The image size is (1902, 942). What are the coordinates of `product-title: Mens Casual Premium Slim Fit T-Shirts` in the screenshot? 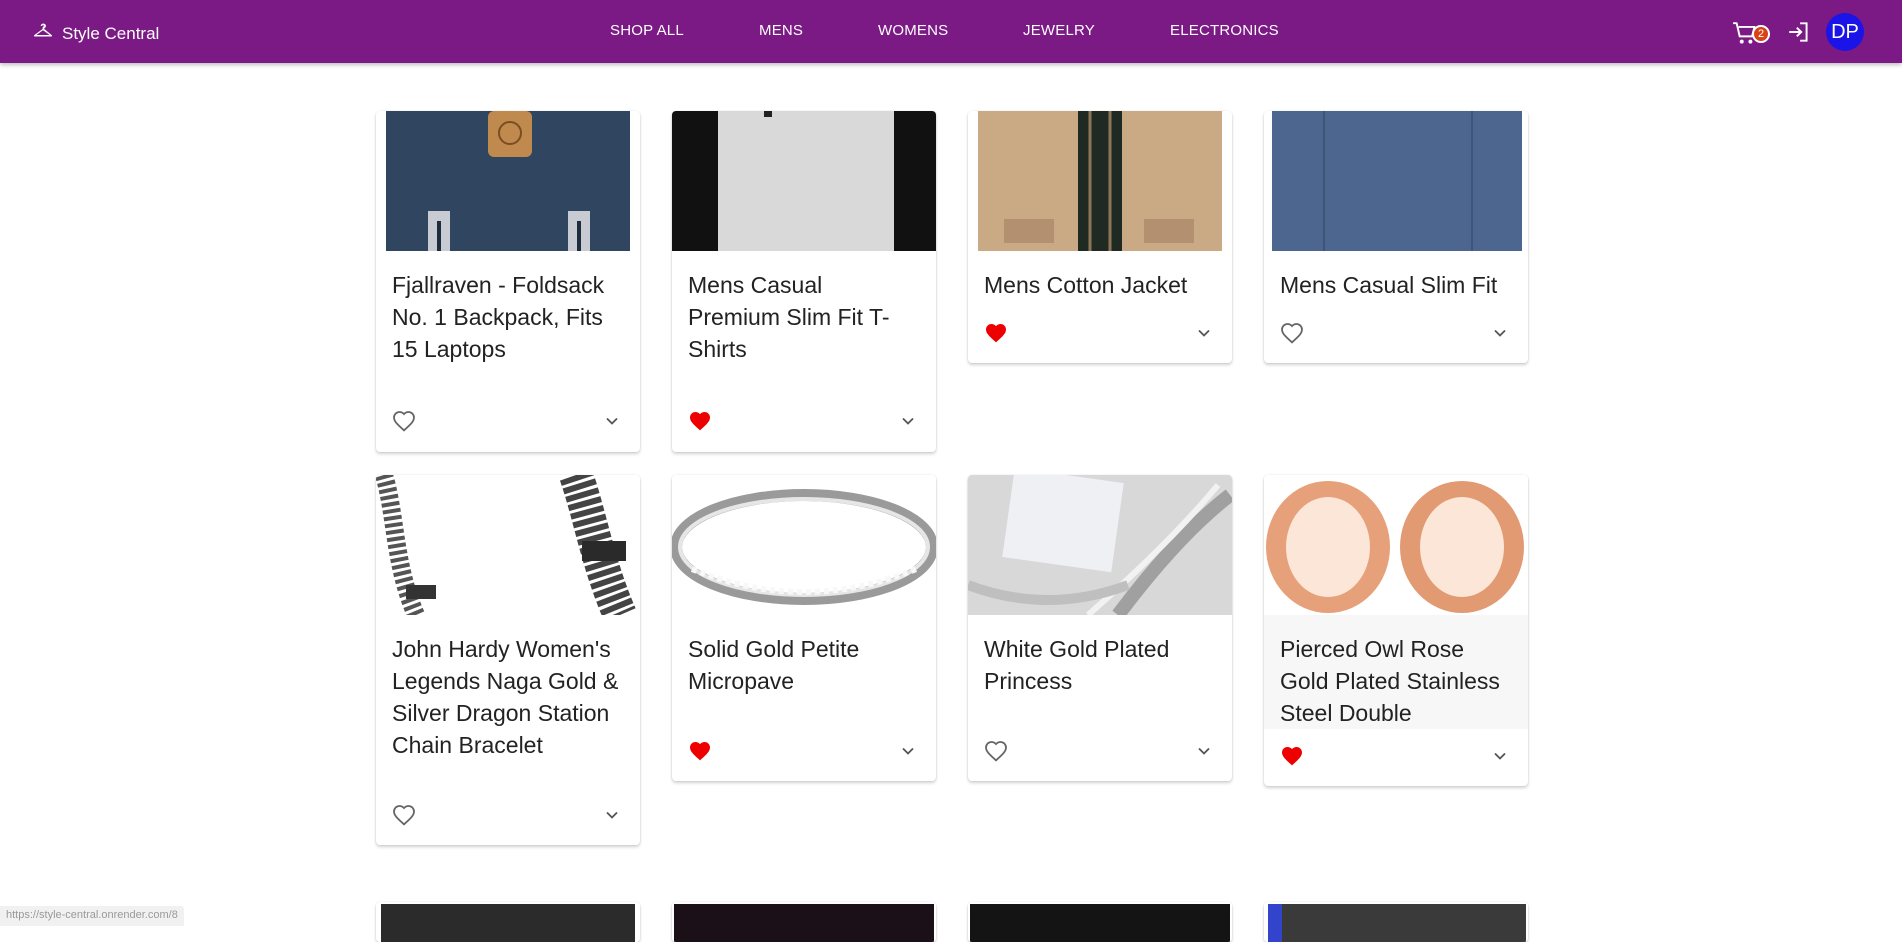 It's located at (804, 317).